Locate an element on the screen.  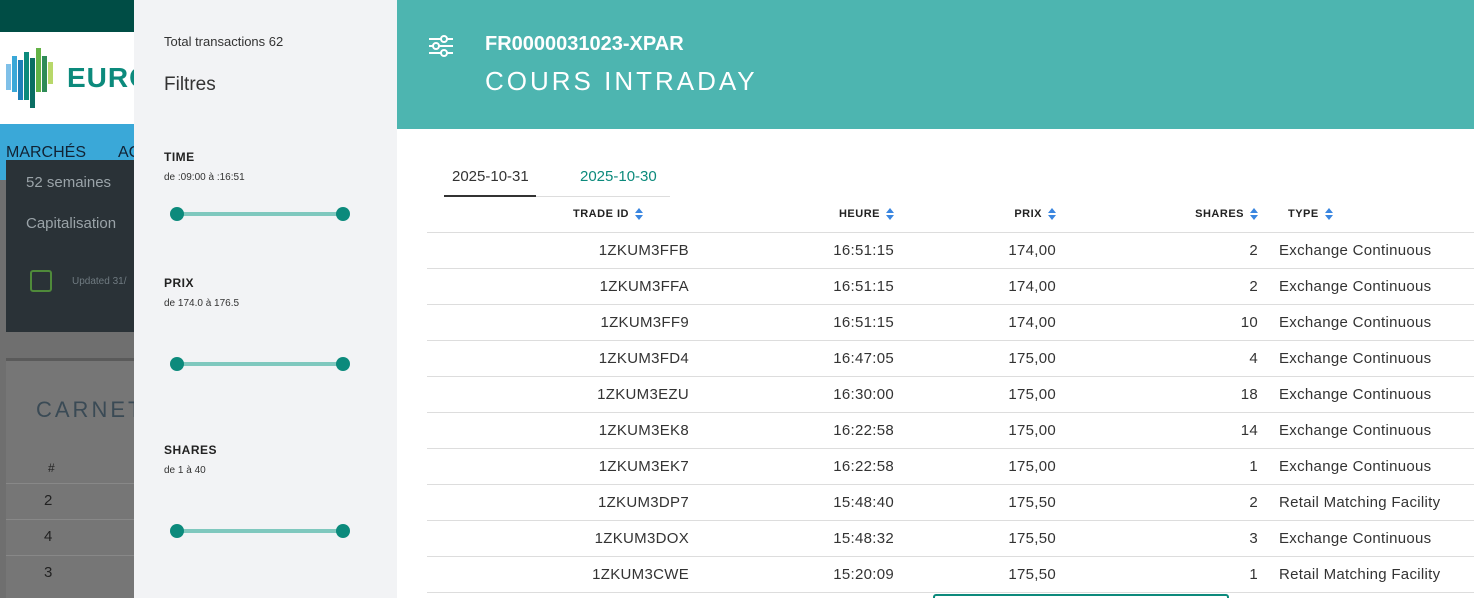
card-line-52-weeks: 52 semaines is located at coordinates (69, 182).